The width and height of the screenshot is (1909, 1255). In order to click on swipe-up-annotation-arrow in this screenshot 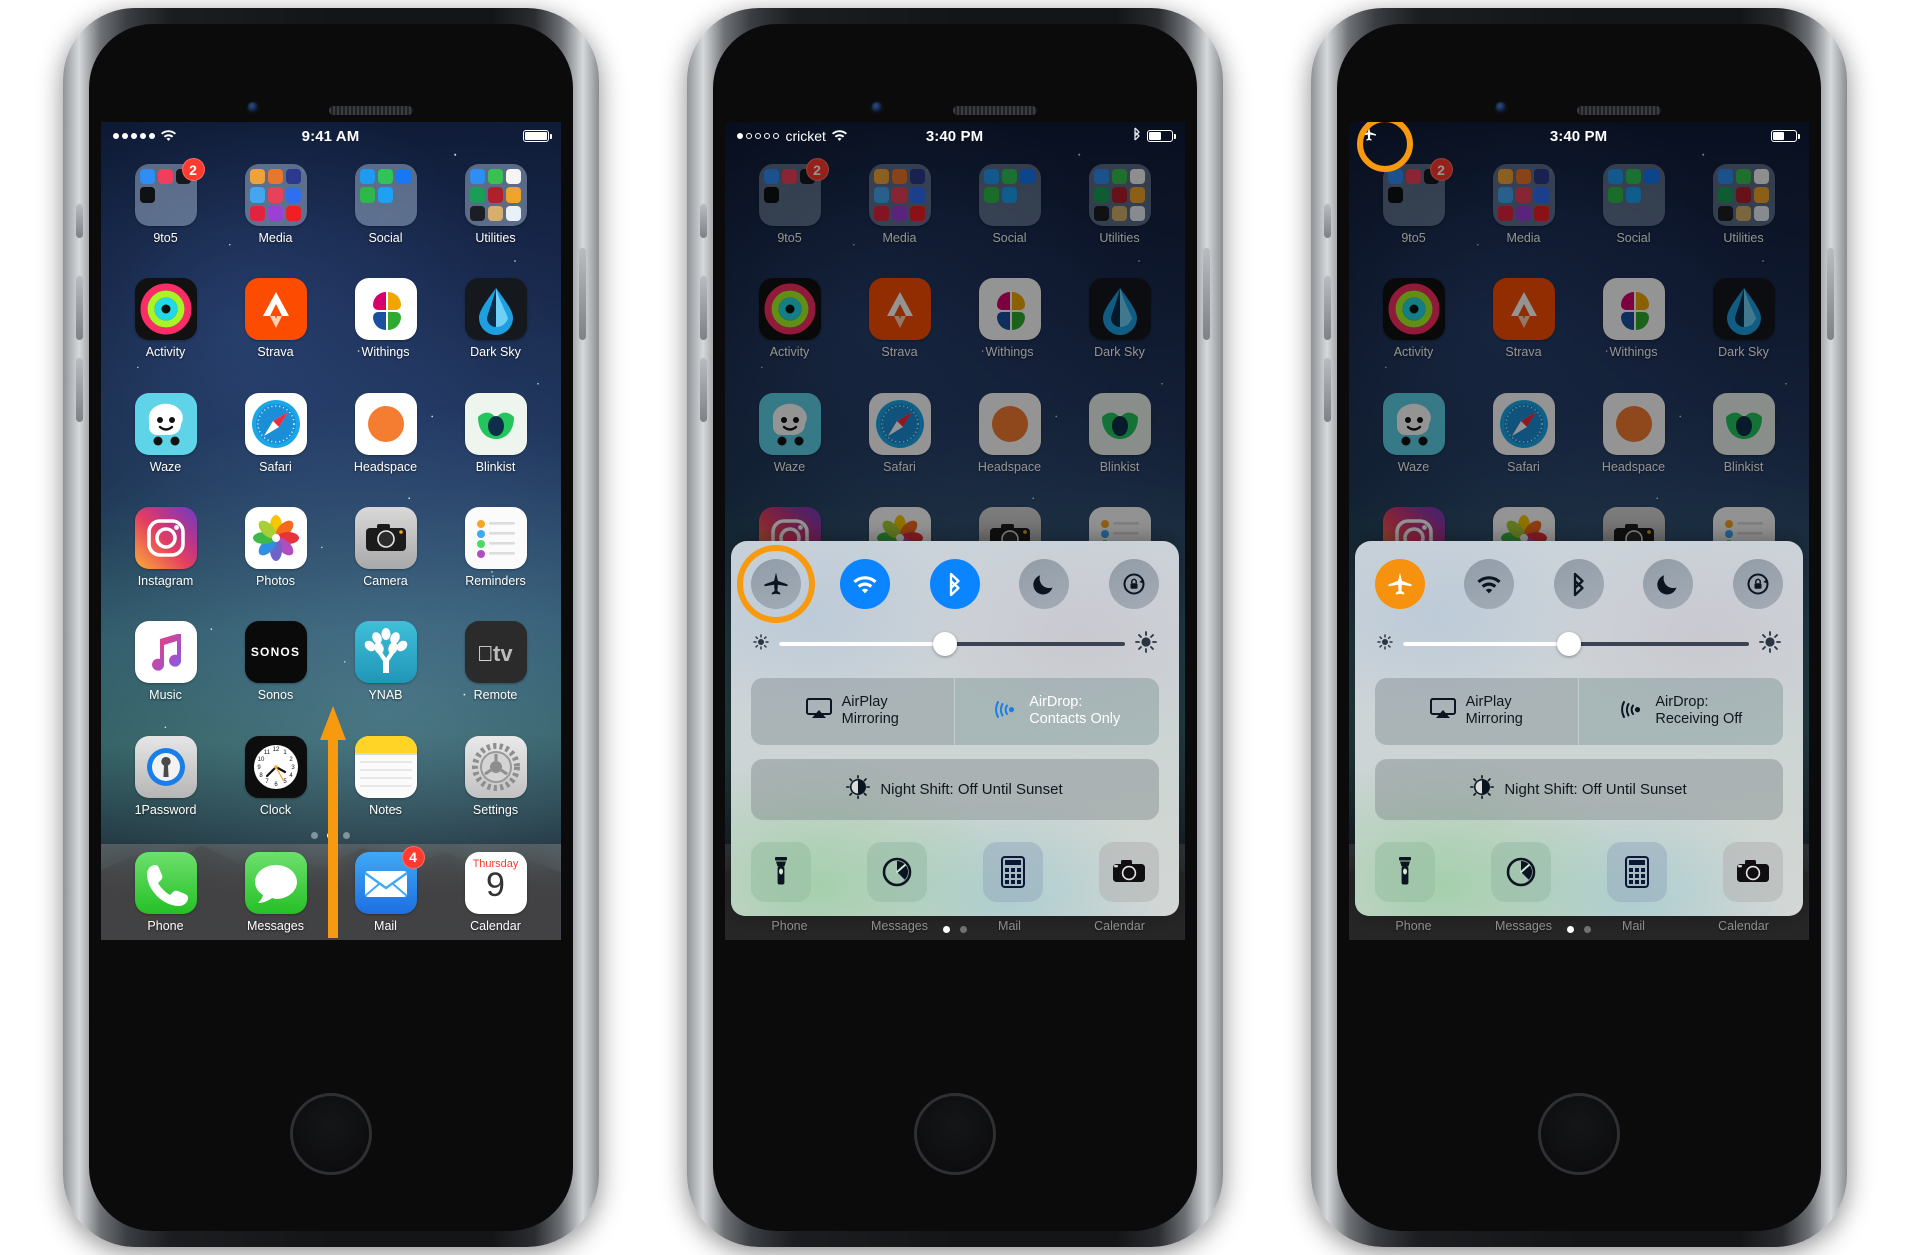, I will do `click(332, 822)`.